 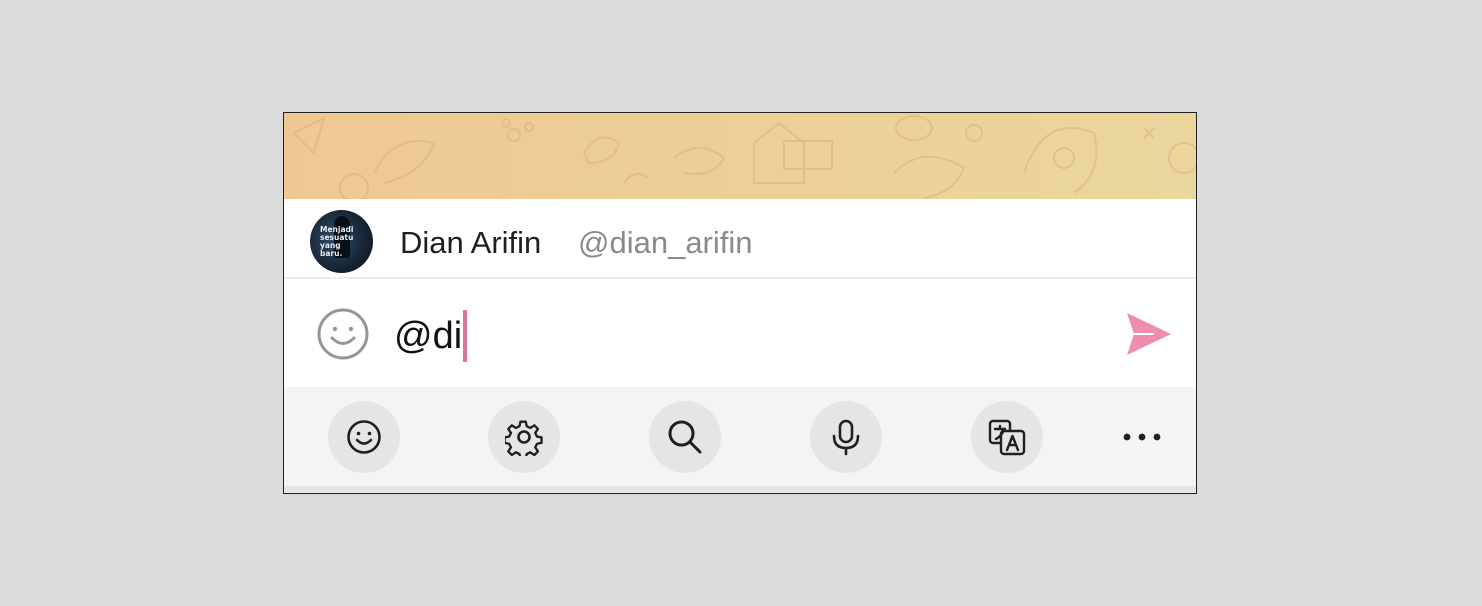 What do you see at coordinates (740, 440) in the screenshot?
I see `keyboard-toolbar` at bounding box center [740, 440].